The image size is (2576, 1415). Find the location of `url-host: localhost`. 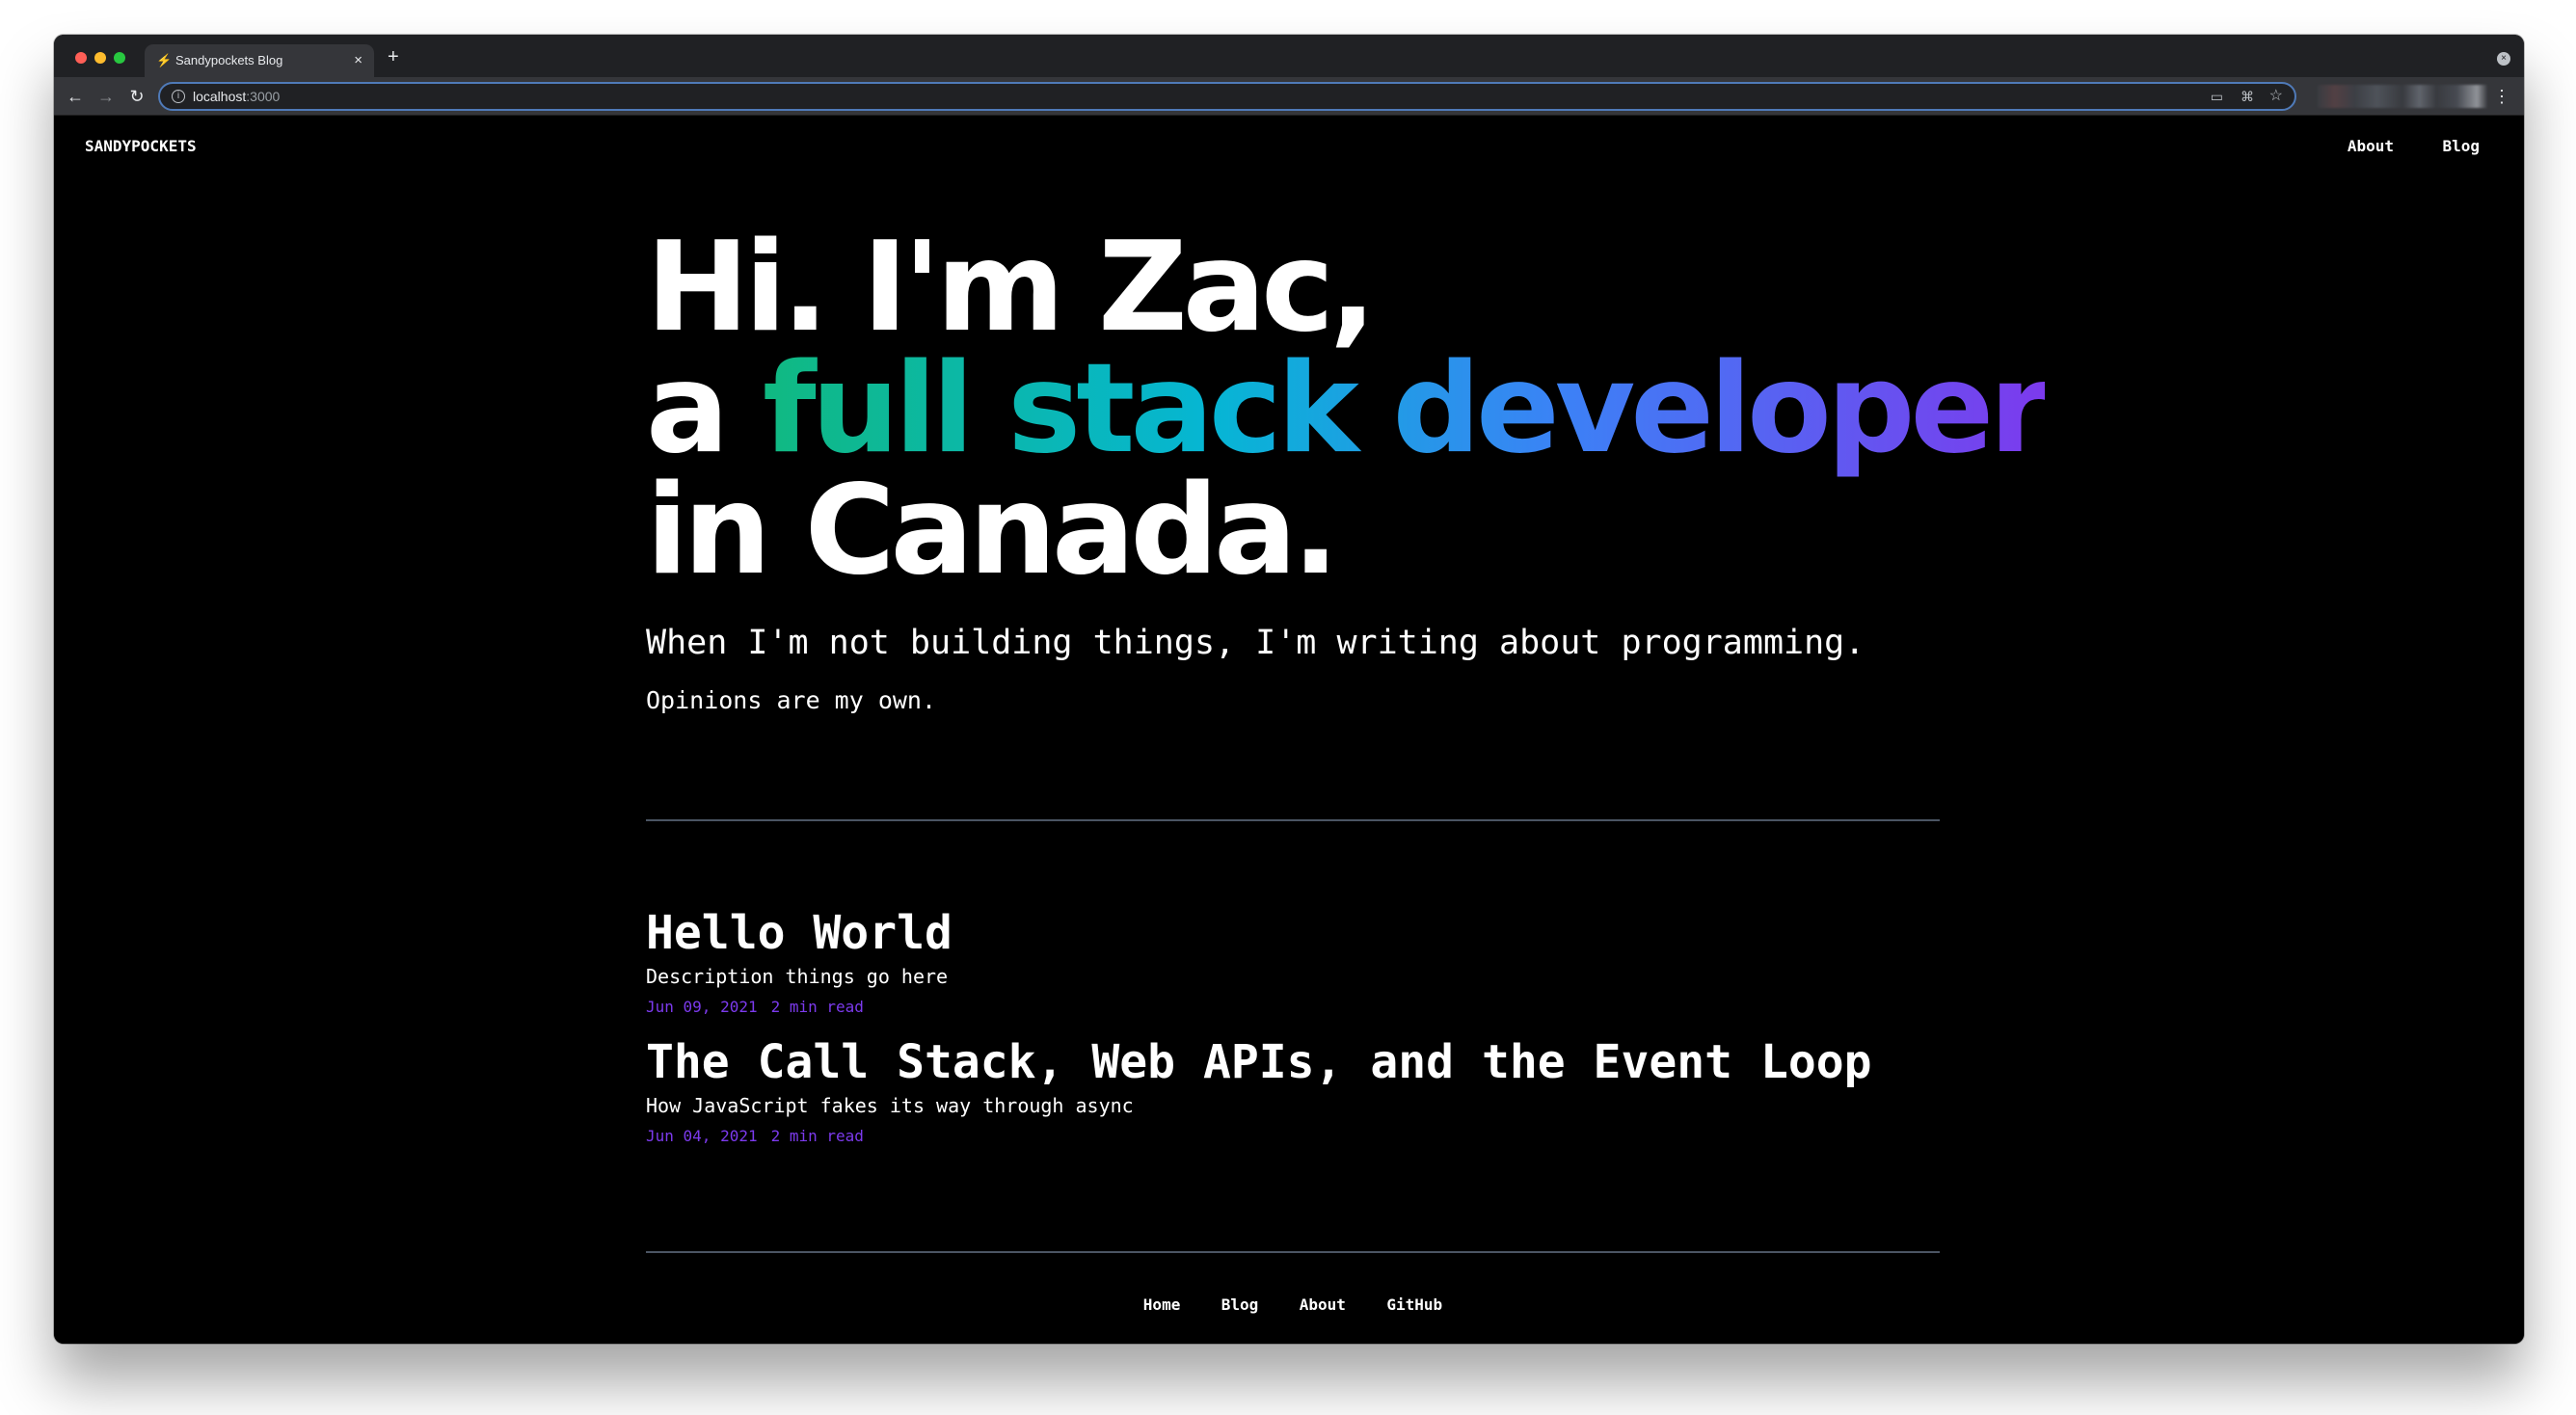

url-host: localhost is located at coordinates (220, 96).